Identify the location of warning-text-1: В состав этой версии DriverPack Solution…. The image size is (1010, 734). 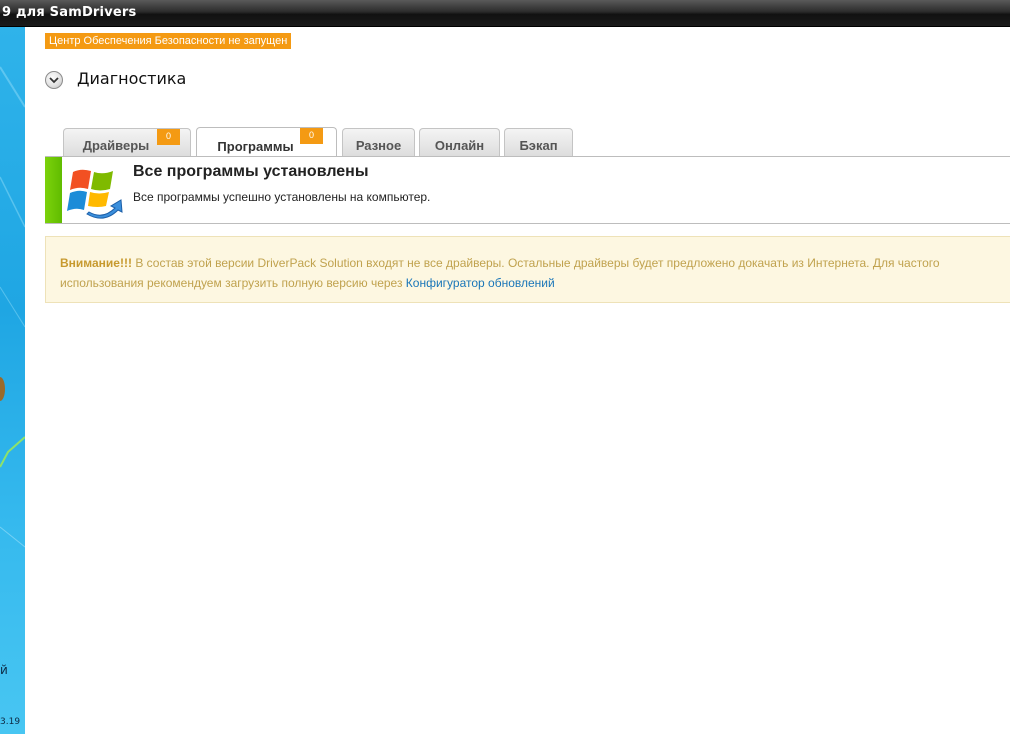
(535, 263).